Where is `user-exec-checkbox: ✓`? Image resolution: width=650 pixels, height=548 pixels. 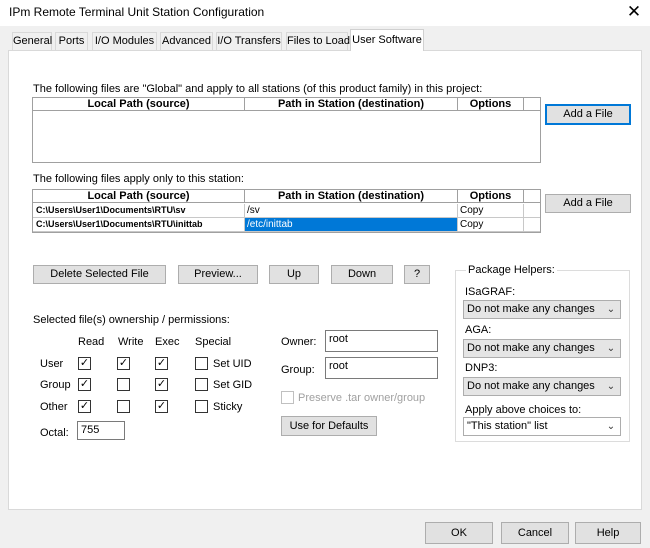 user-exec-checkbox: ✓ is located at coordinates (161, 363).